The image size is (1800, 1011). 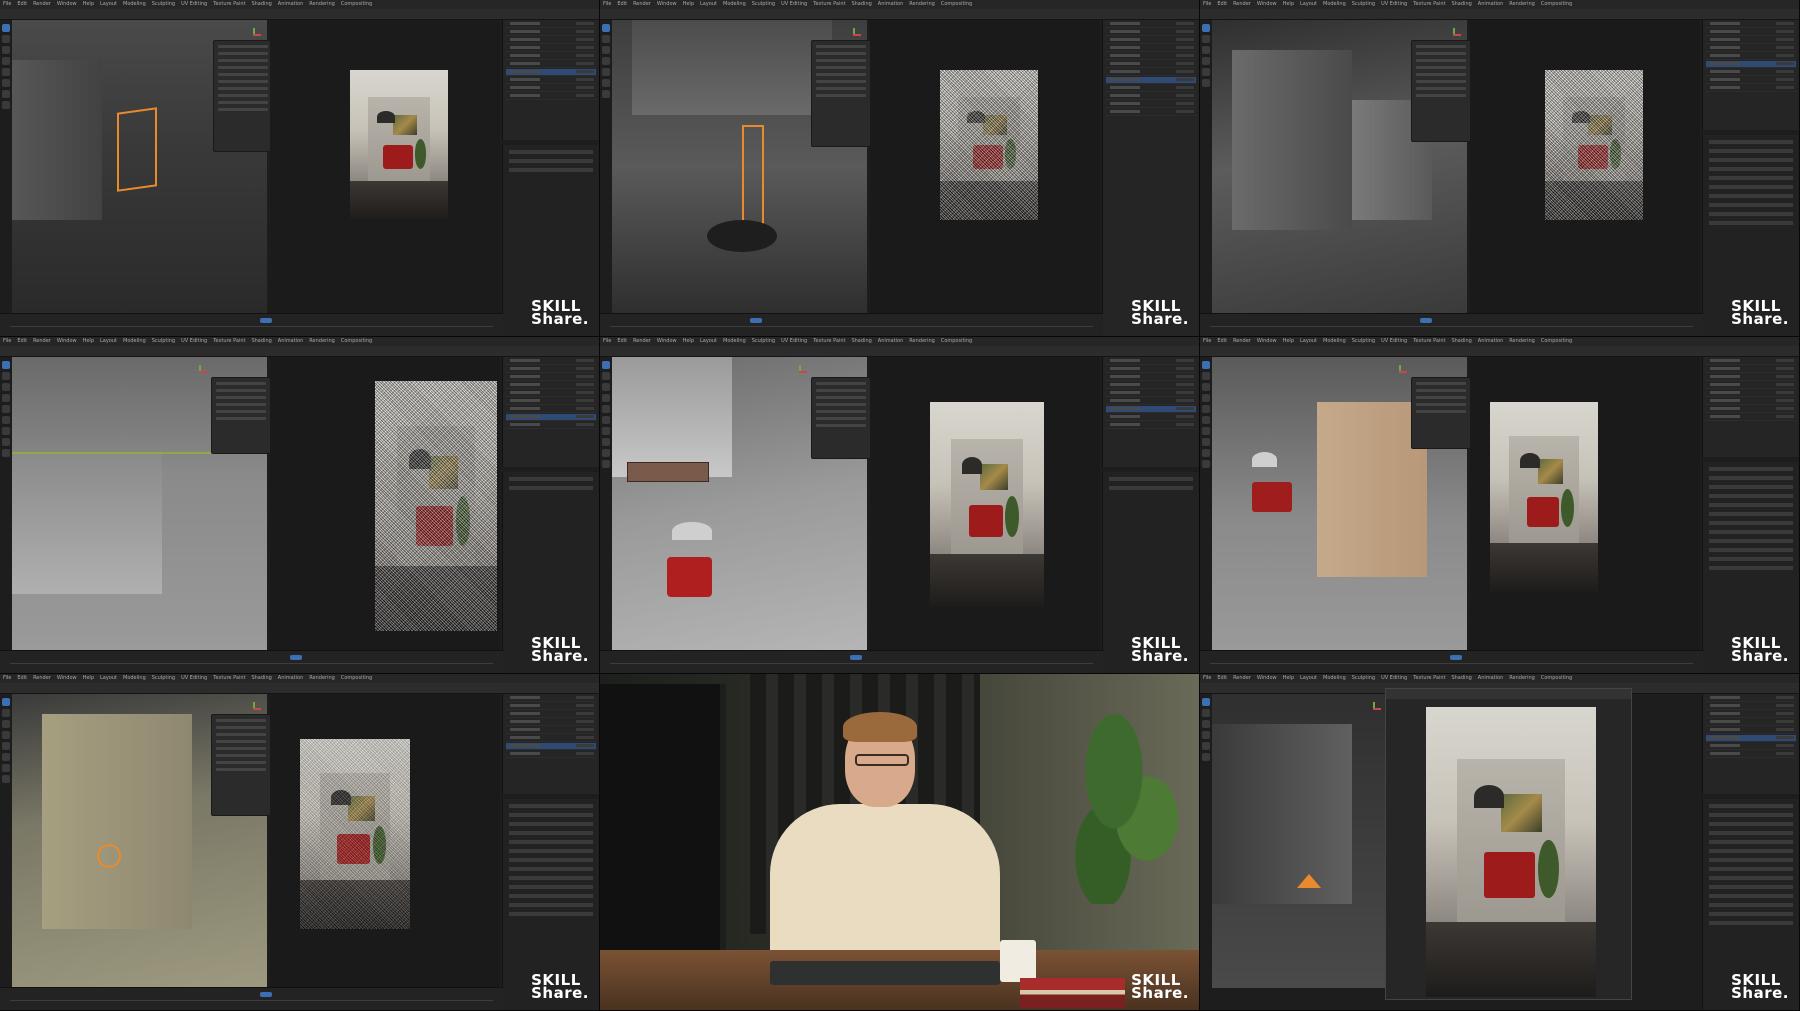 I want to click on render-window, so click(x=1508, y=844).